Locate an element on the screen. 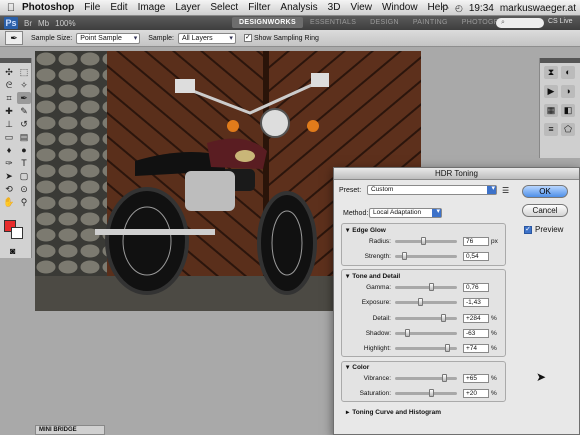 Image resolution: width=580 pixels, height=435 pixels. highlight-slider-knob is located at coordinates (447, 348).